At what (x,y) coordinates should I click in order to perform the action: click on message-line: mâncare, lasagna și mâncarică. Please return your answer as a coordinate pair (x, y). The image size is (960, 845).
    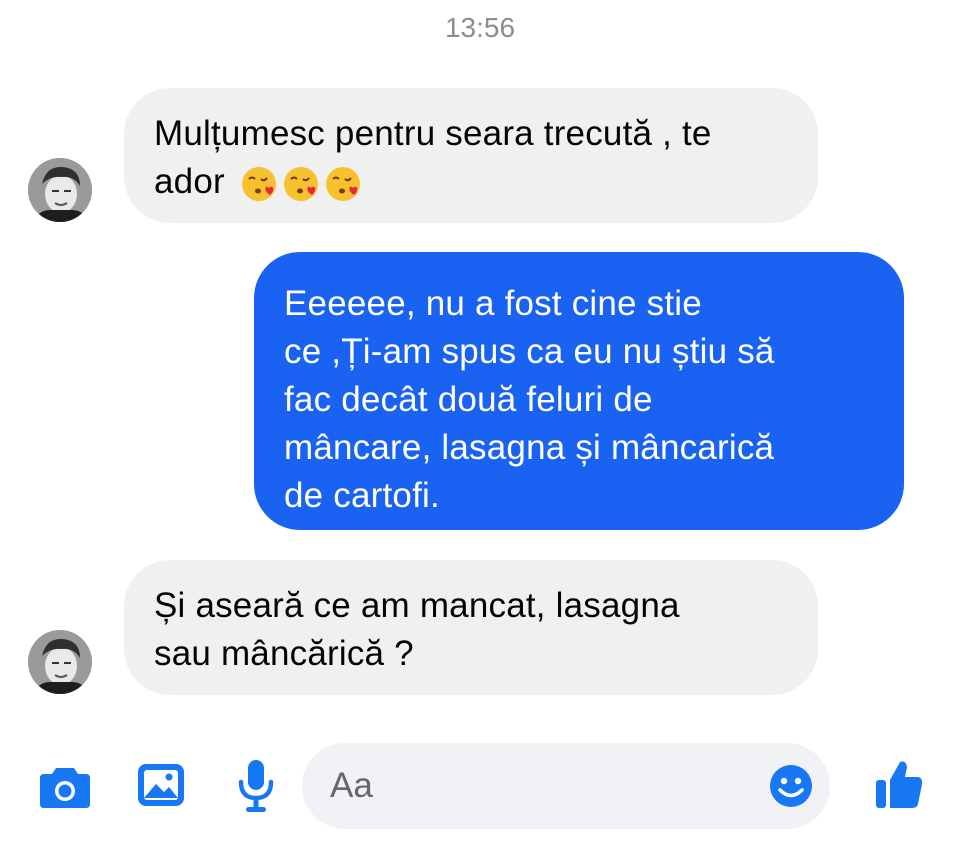
    Looking at the image, I should click on (529, 447).